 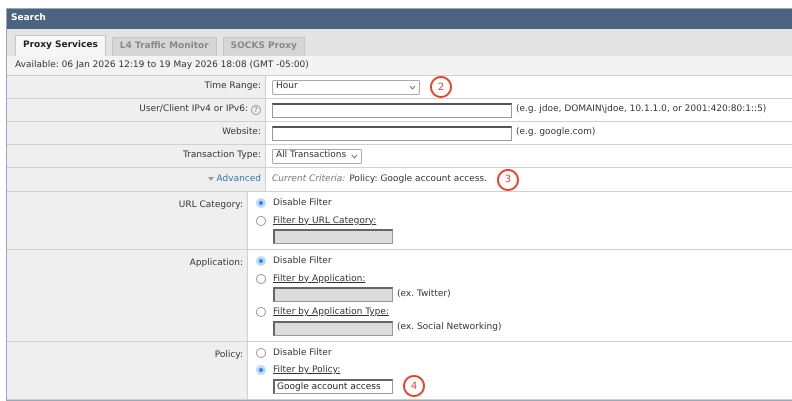 I want to click on hint-text: (e.g. jdoe, DOMAIN\jdoe, 10.1.1.0, or 2001:420:80:1::5), so click(x=641, y=109).